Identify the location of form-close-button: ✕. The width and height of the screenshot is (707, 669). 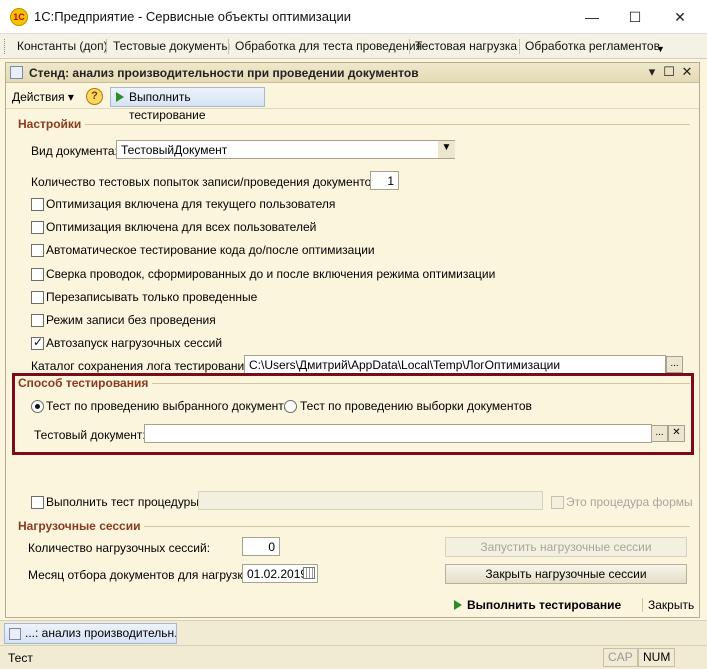
(687, 72).